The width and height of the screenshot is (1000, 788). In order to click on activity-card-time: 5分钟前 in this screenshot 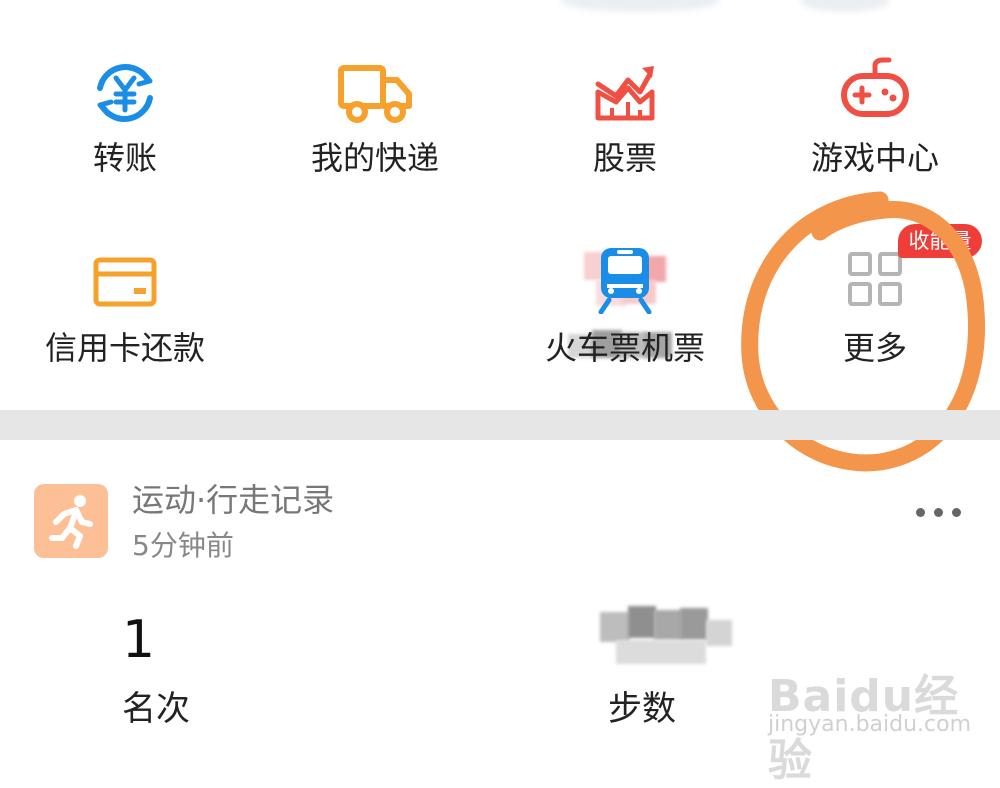, I will do `click(183, 545)`.